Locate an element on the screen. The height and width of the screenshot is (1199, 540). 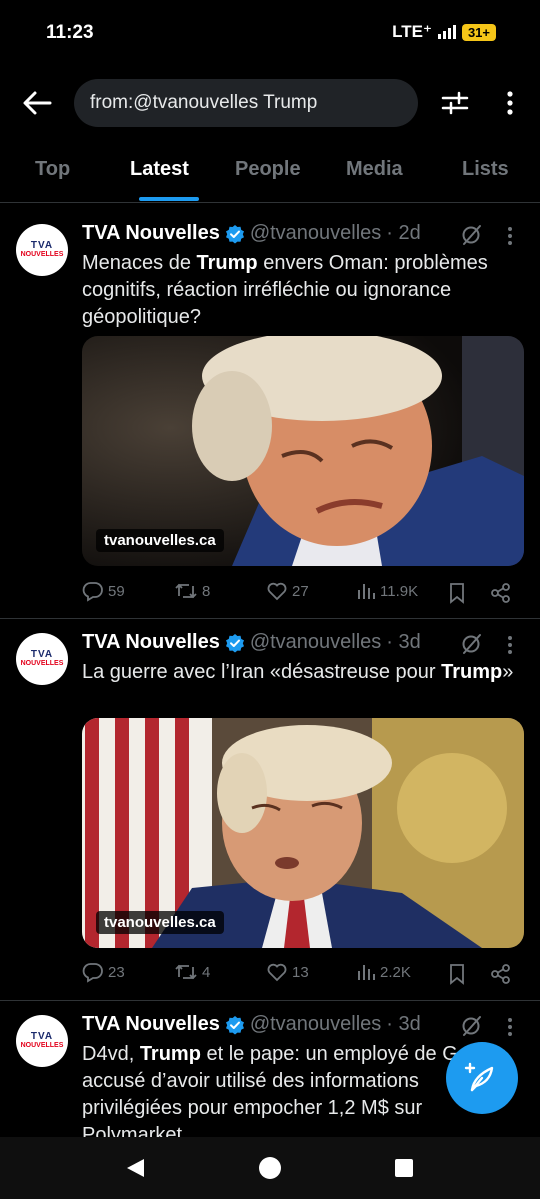
tweet-header: TVA Nouvelles @tvanouvelles · 2d is located at coordinates (251, 233).